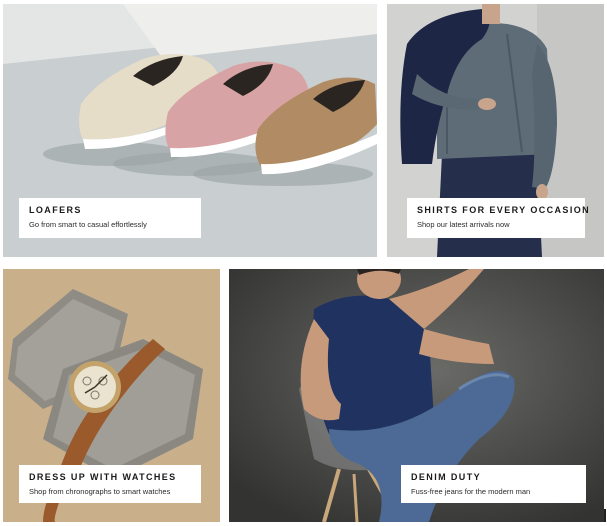 This screenshot has width=607, height=526. Describe the element at coordinates (55, 210) in the screenshot. I see `tile-title-loafers: LOAFERS` at that location.